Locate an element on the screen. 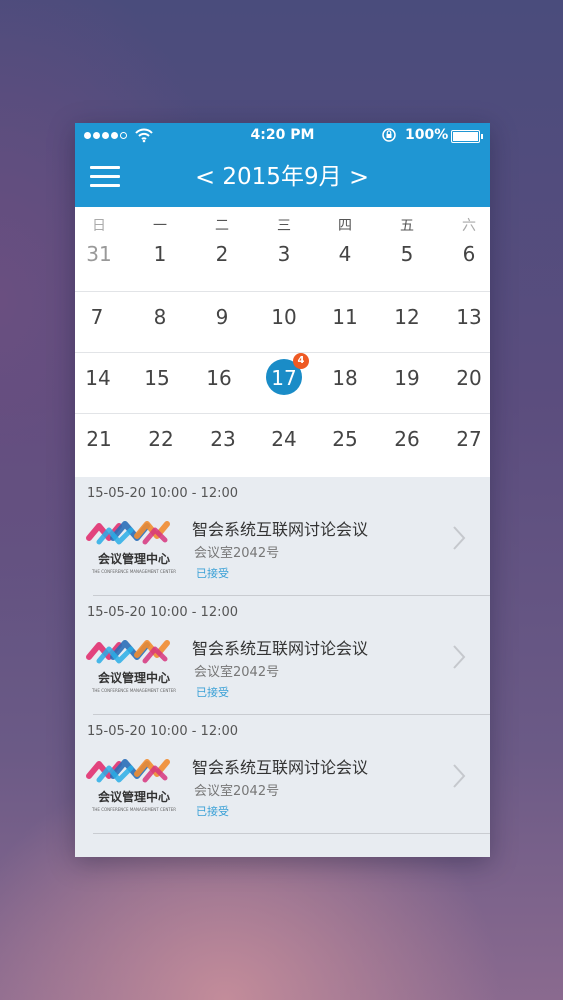 Image resolution: width=563 pixels, height=1000 pixels. calendar-day: 25 is located at coordinates (345, 439).